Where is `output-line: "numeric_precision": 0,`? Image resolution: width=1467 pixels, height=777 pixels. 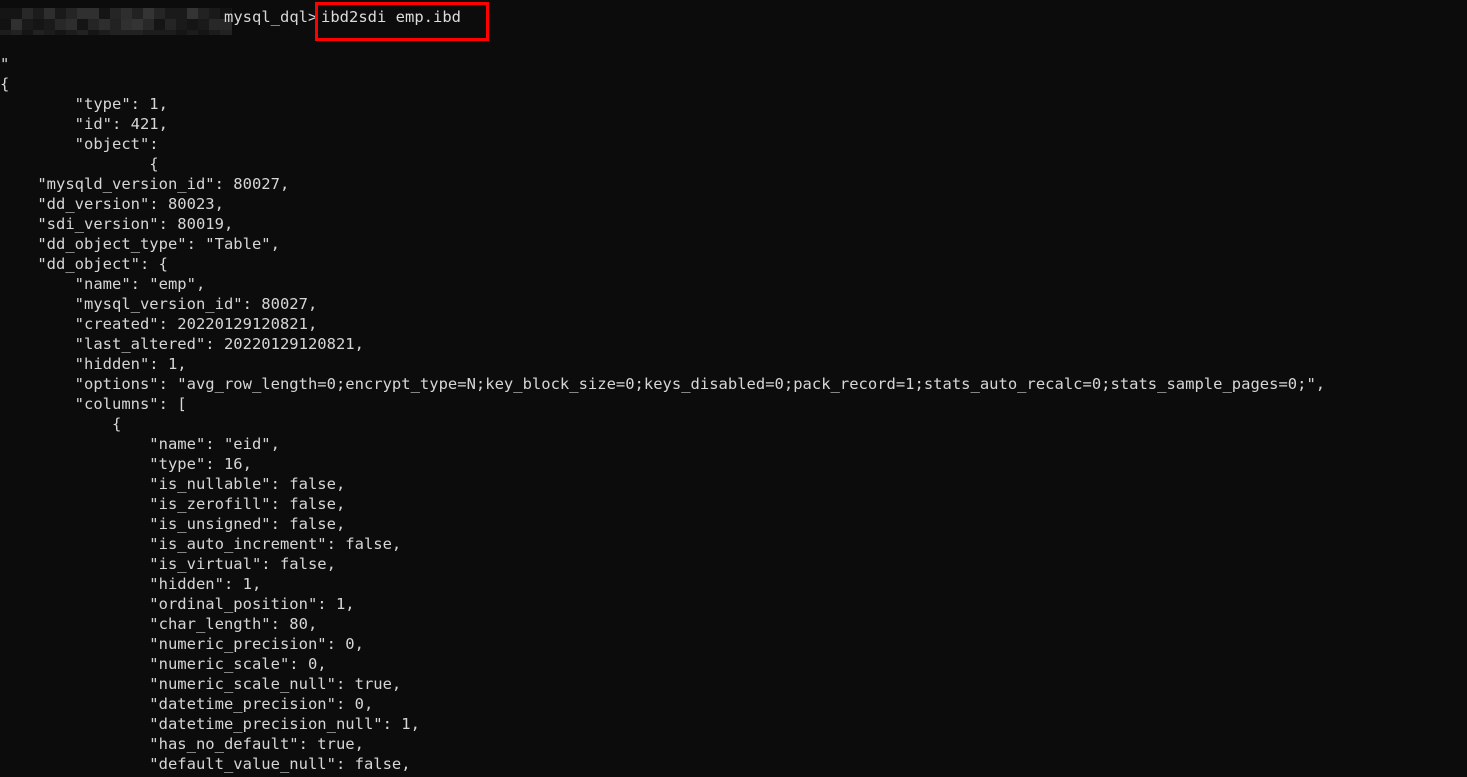 output-line: "numeric_precision": 0, is located at coordinates (182, 644).